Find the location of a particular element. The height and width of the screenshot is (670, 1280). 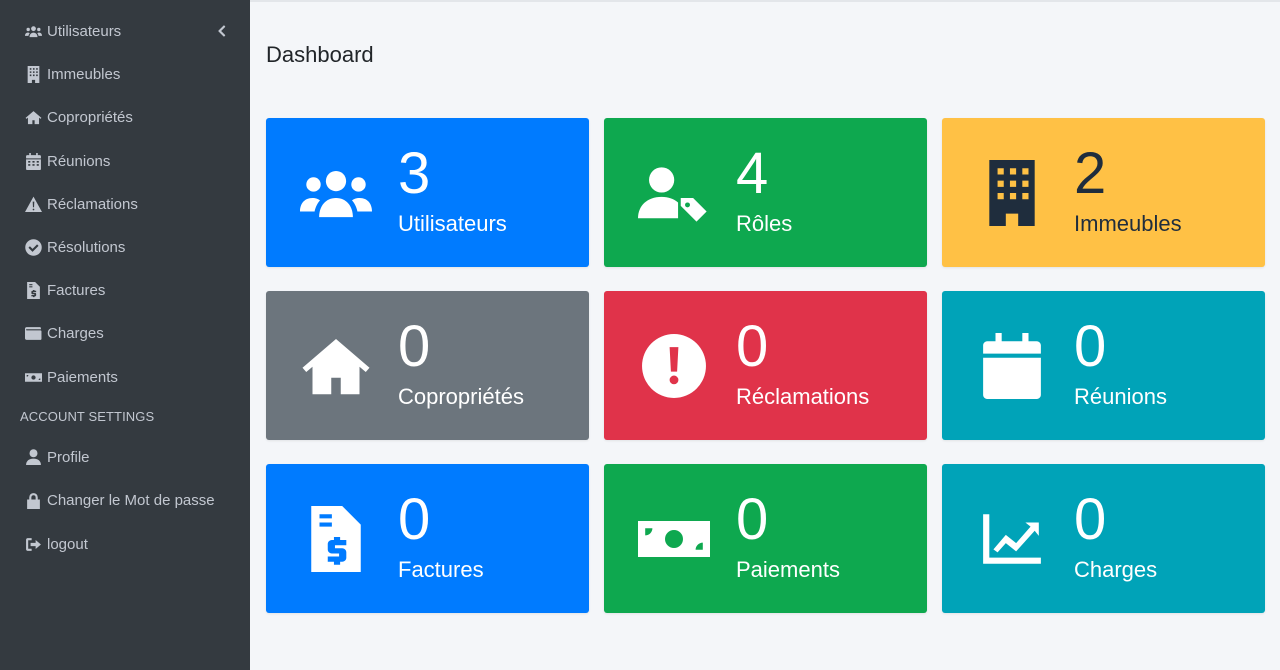

card-utilisateurs: 3 Utilisateurs is located at coordinates (427, 192).